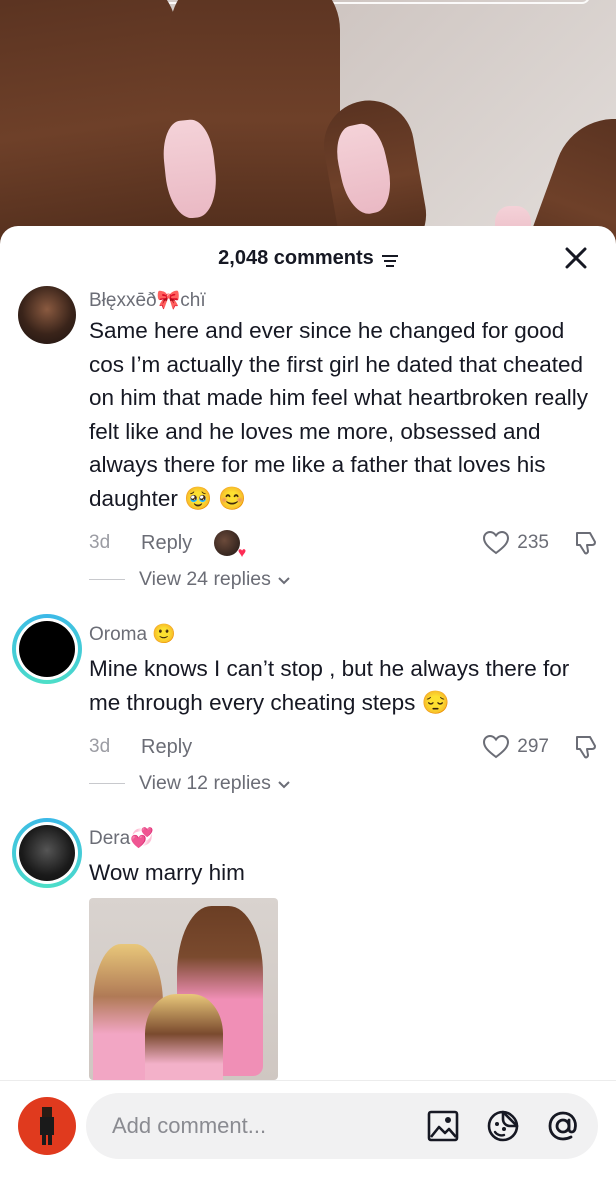 The height and width of the screenshot is (1200, 616). I want to click on comment-username: Dera💞, so click(121, 838).